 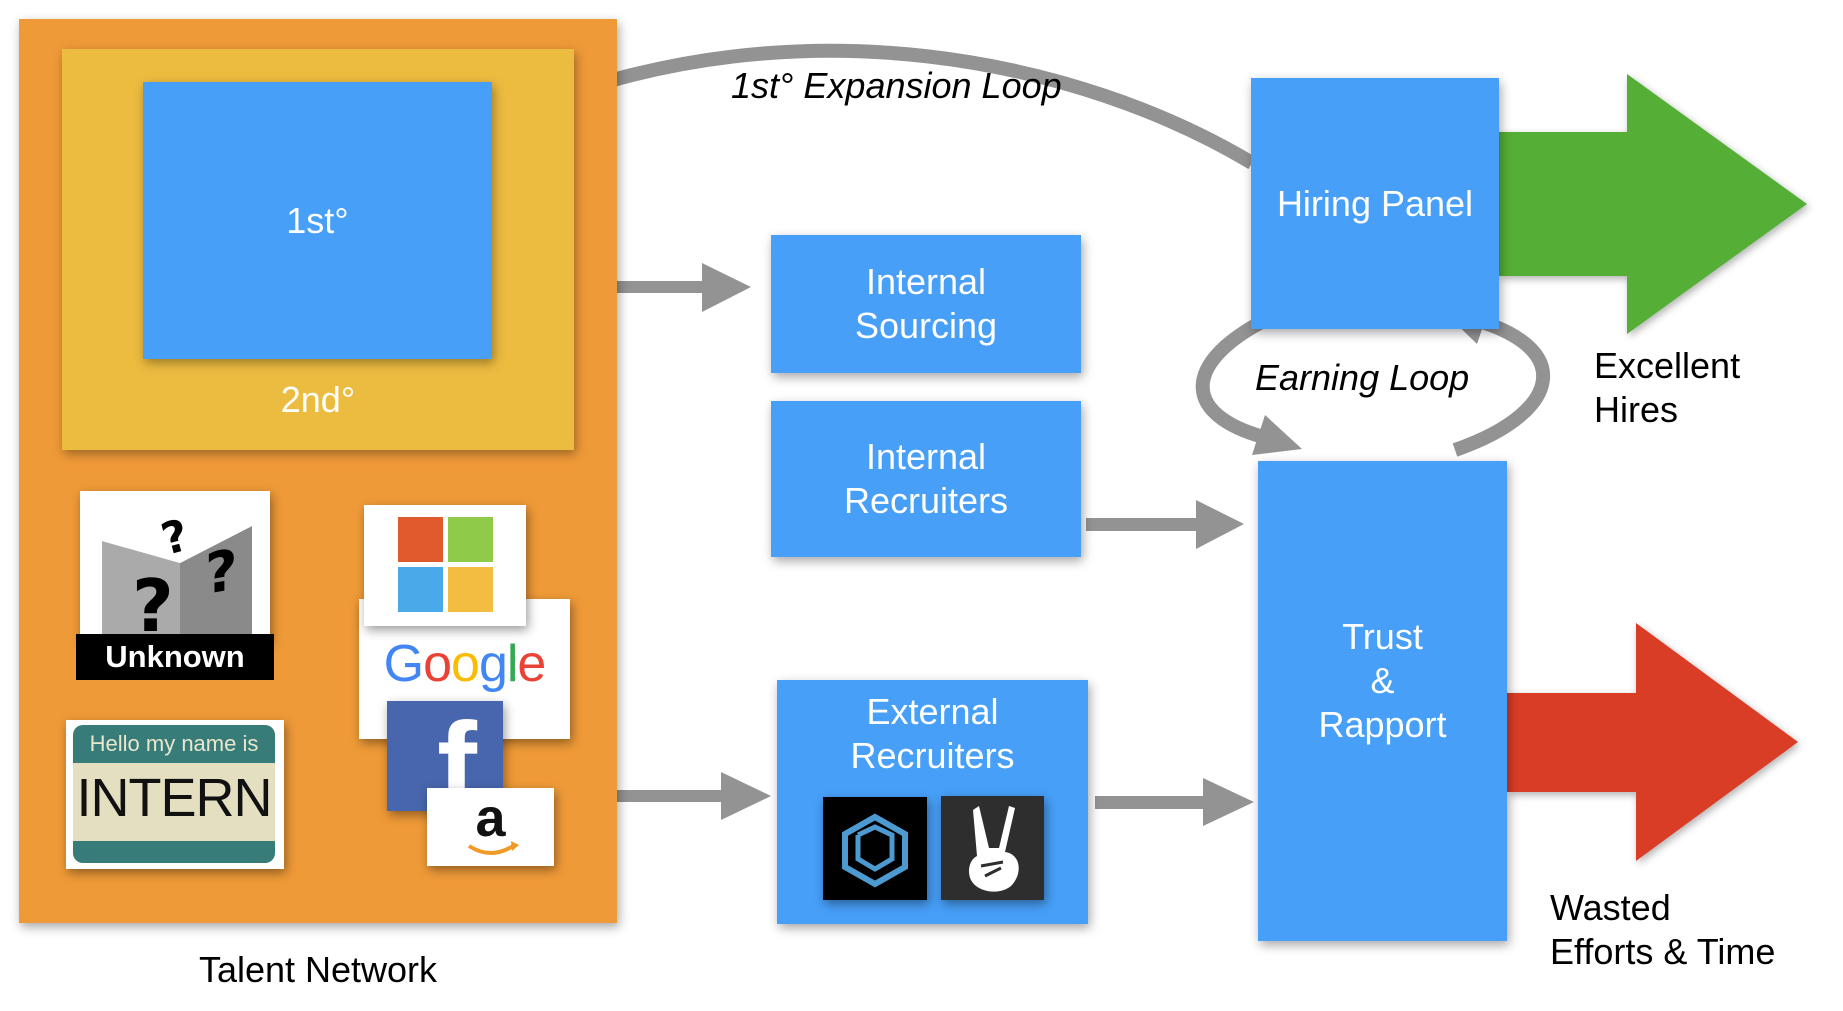 What do you see at coordinates (318, 399) in the screenshot?
I see `second-degree-label: 2nd°` at bounding box center [318, 399].